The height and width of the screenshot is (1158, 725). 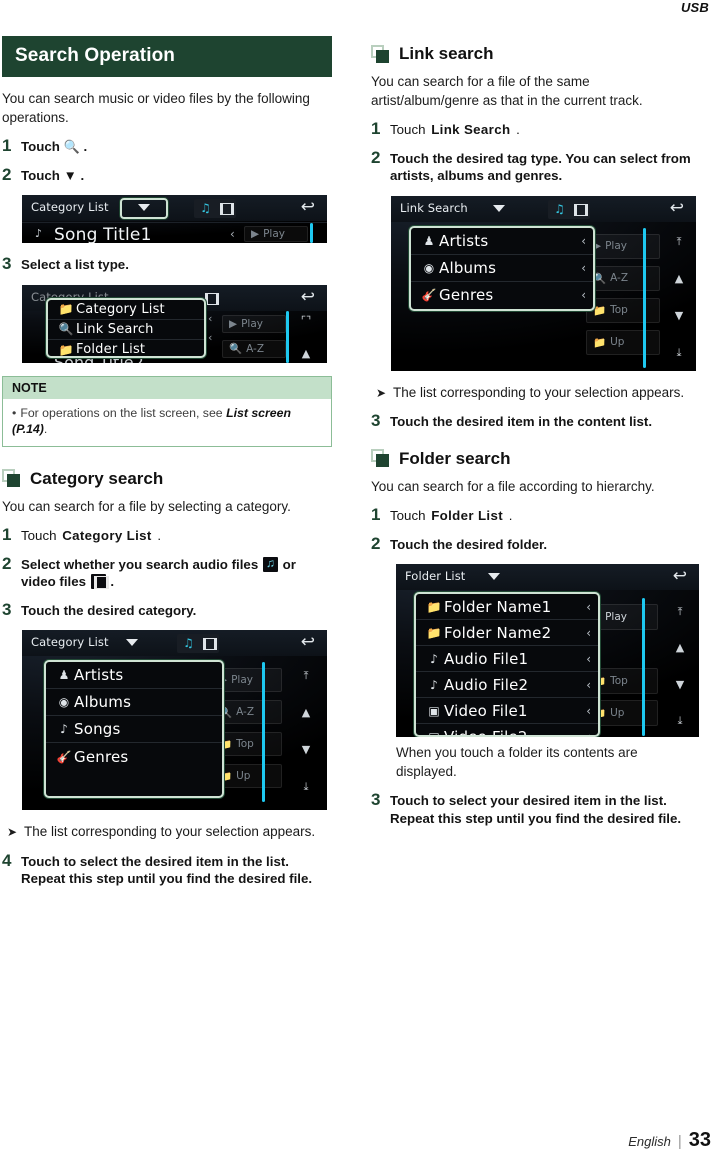 I want to click on key-link-search: Link Search, so click(x=470, y=129).